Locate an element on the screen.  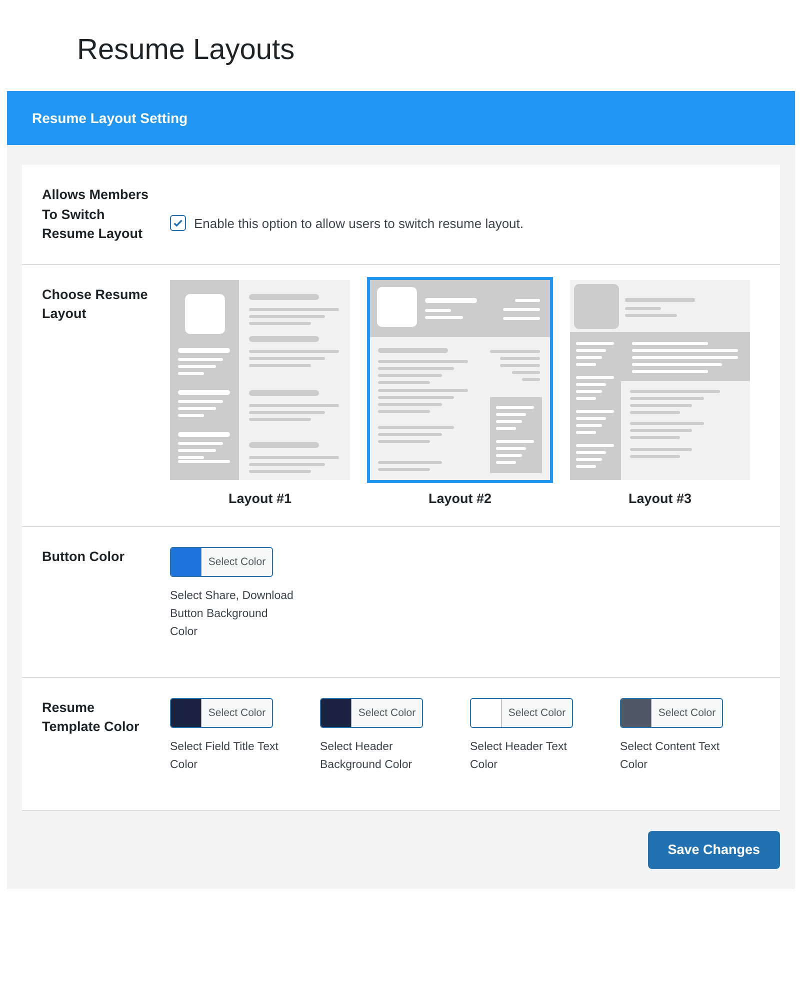
checkbox is located at coordinates (178, 223).